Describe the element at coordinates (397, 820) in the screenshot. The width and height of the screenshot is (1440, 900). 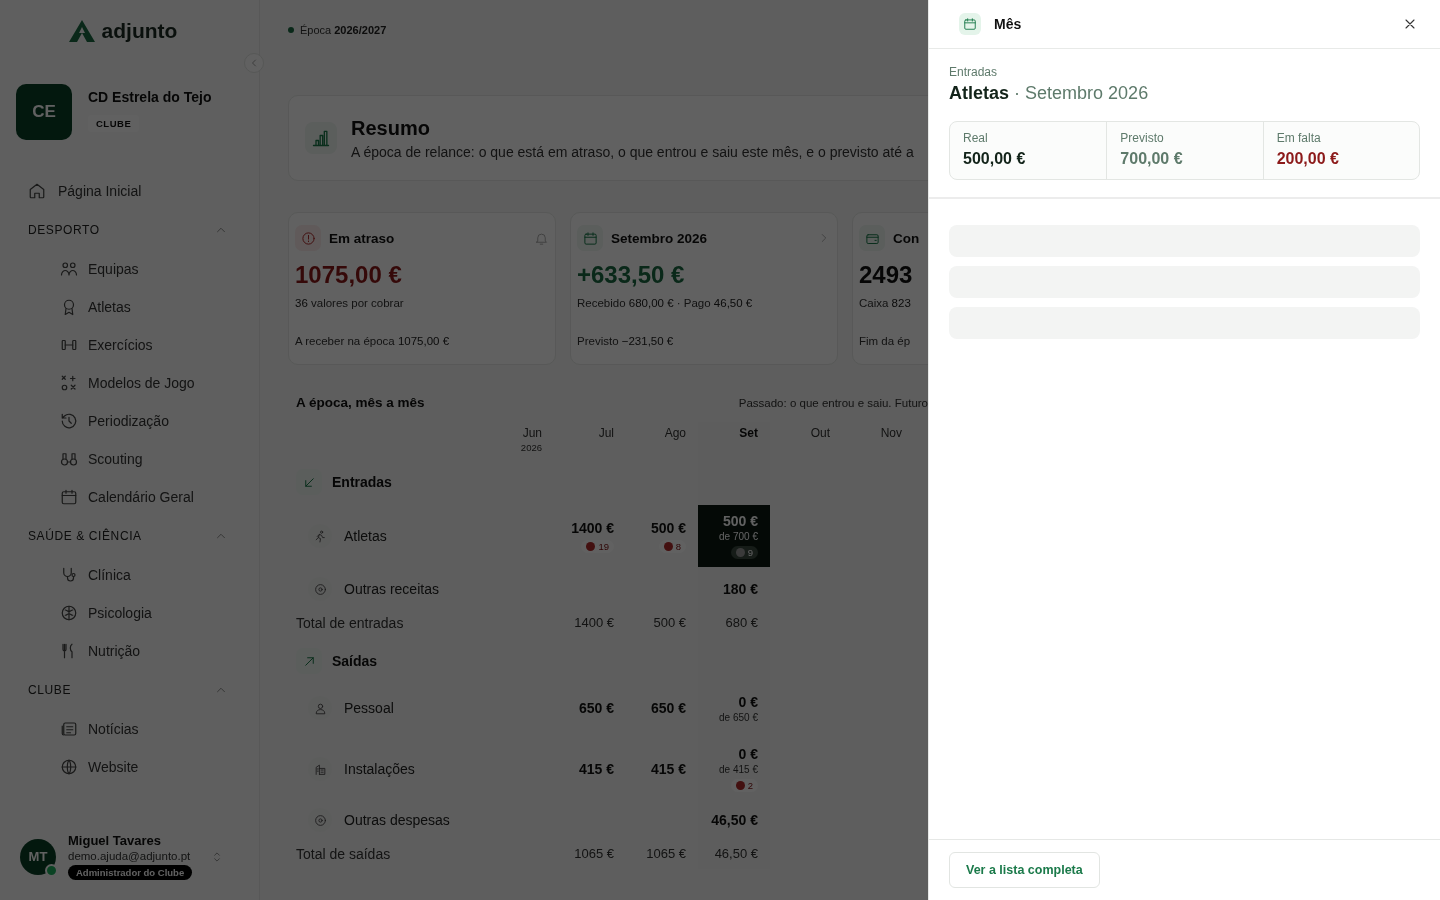
I see `row-label: Outras despesas` at that location.